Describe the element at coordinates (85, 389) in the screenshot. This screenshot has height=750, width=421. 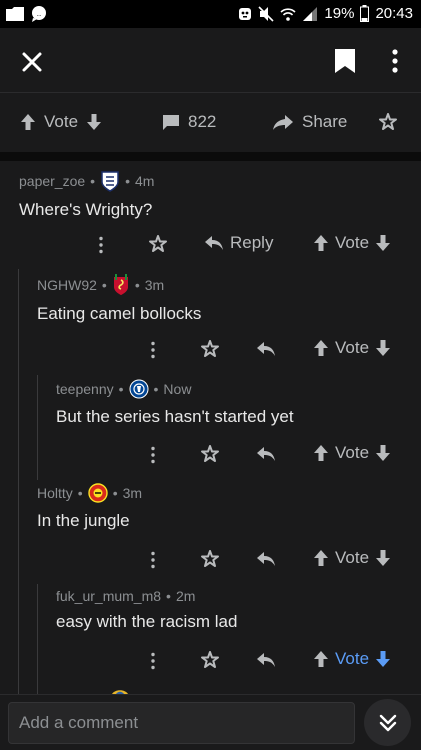
I see `comment-author: teepenny` at that location.